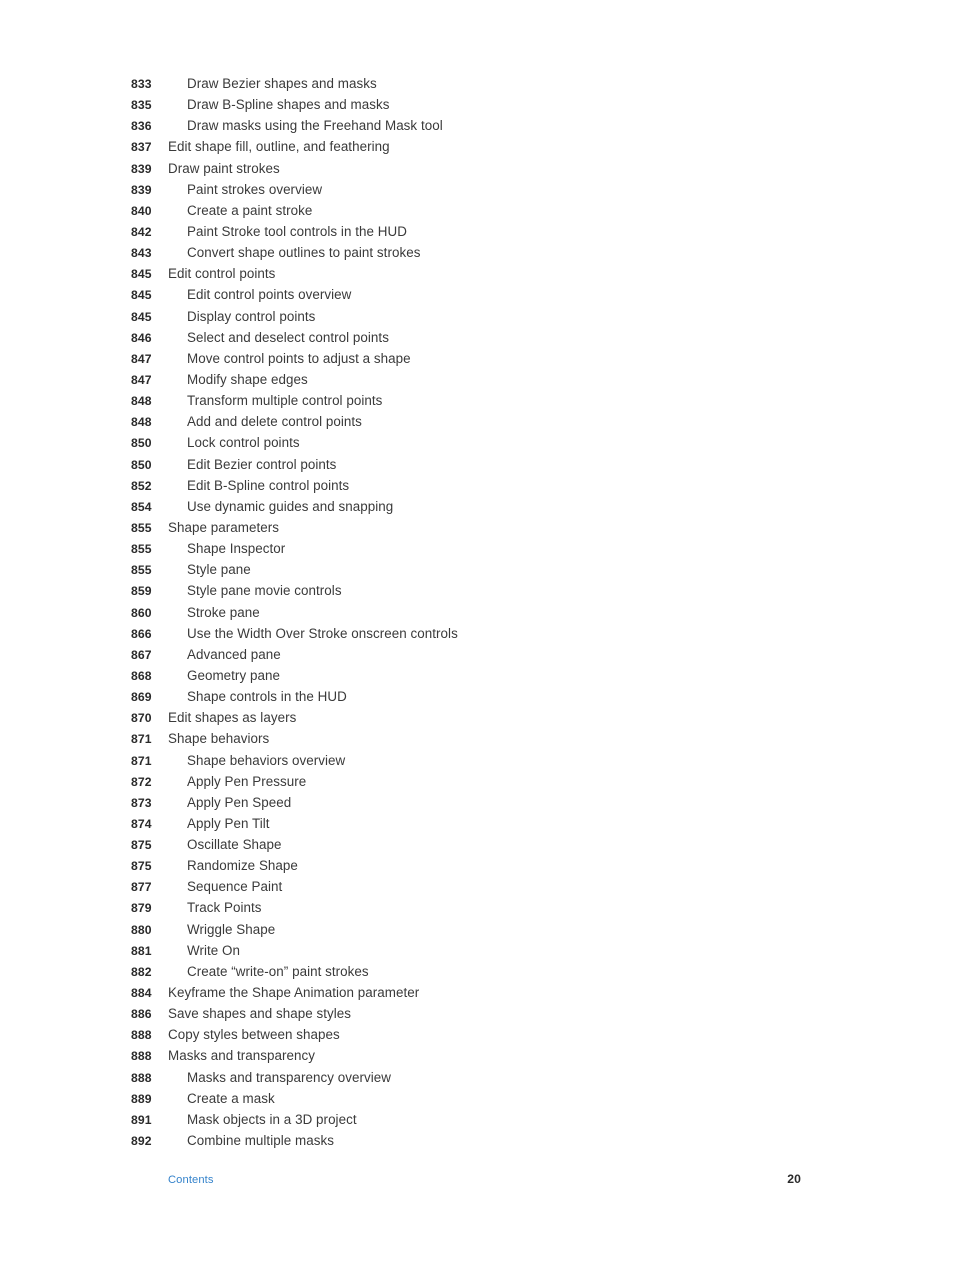 This screenshot has height=1265, width=954. Describe the element at coordinates (481, 971) in the screenshot. I see `toc-entry: 882 Create “write-on” paint strokes` at that location.